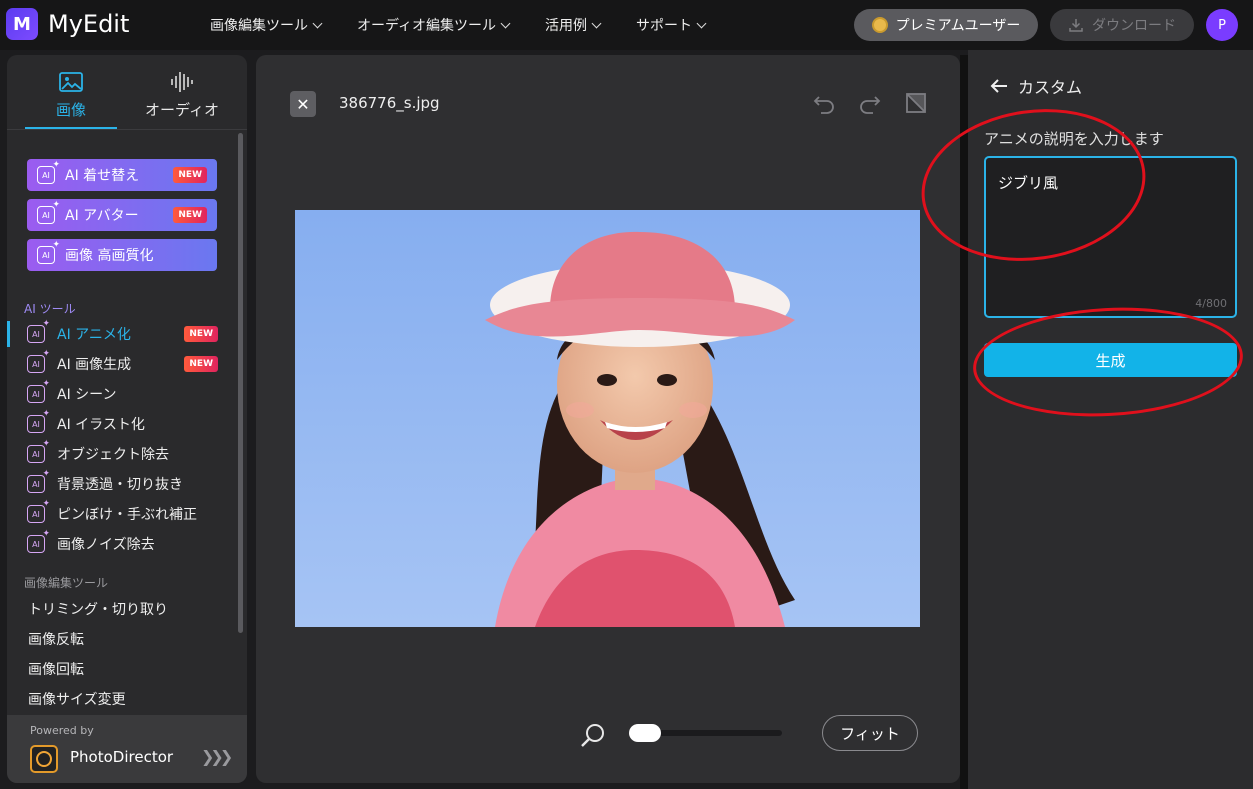 The height and width of the screenshot is (789, 1253). Describe the element at coordinates (56, 639) in the screenshot. I see `sidebar-item-flip: 画像反転` at that location.